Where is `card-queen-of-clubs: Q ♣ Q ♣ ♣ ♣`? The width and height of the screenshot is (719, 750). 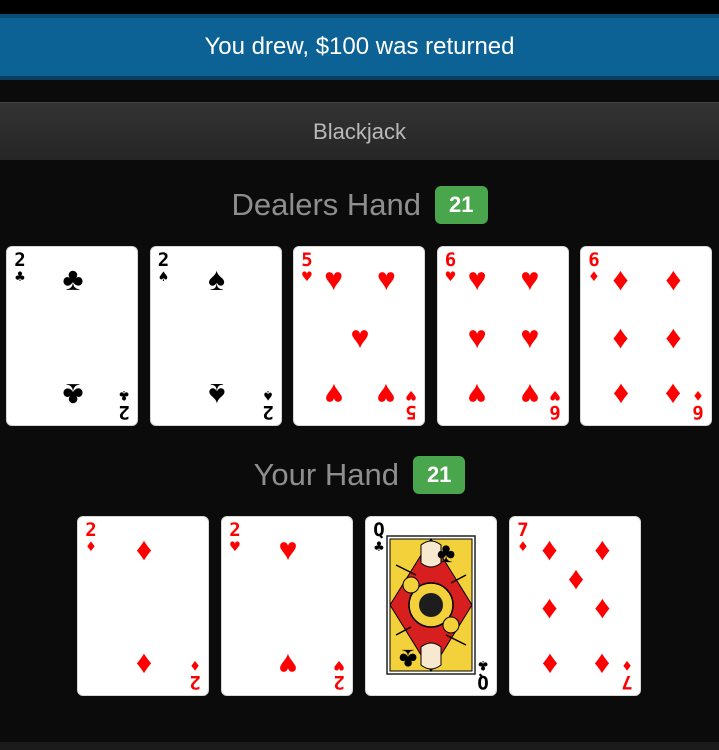 card-queen-of-clubs: Q ♣ Q ♣ ♣ ♣ is located at coordinates (431, 606).